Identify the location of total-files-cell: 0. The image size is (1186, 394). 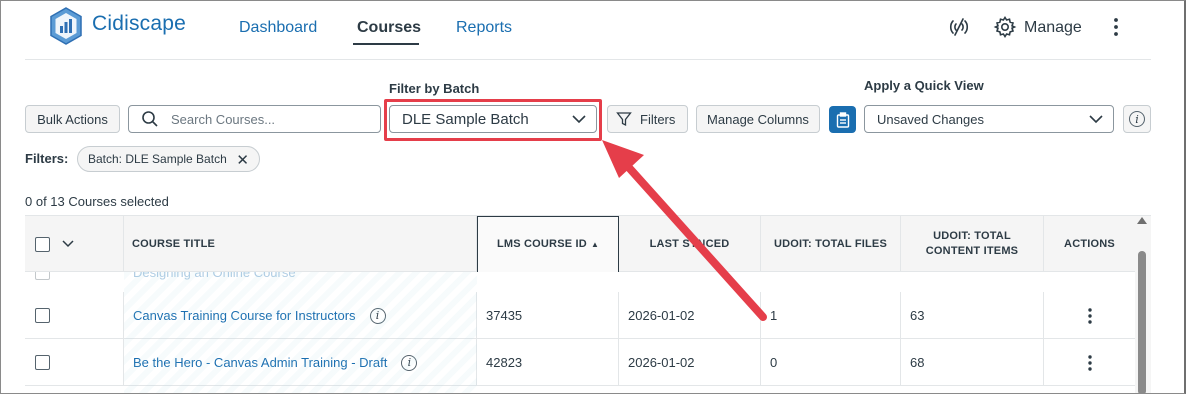
(831, 362).